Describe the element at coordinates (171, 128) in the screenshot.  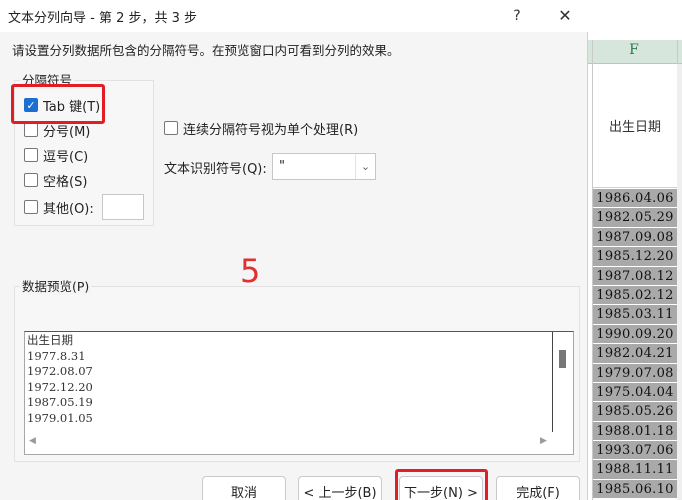
I see `checkbox-consecutive` at that location.